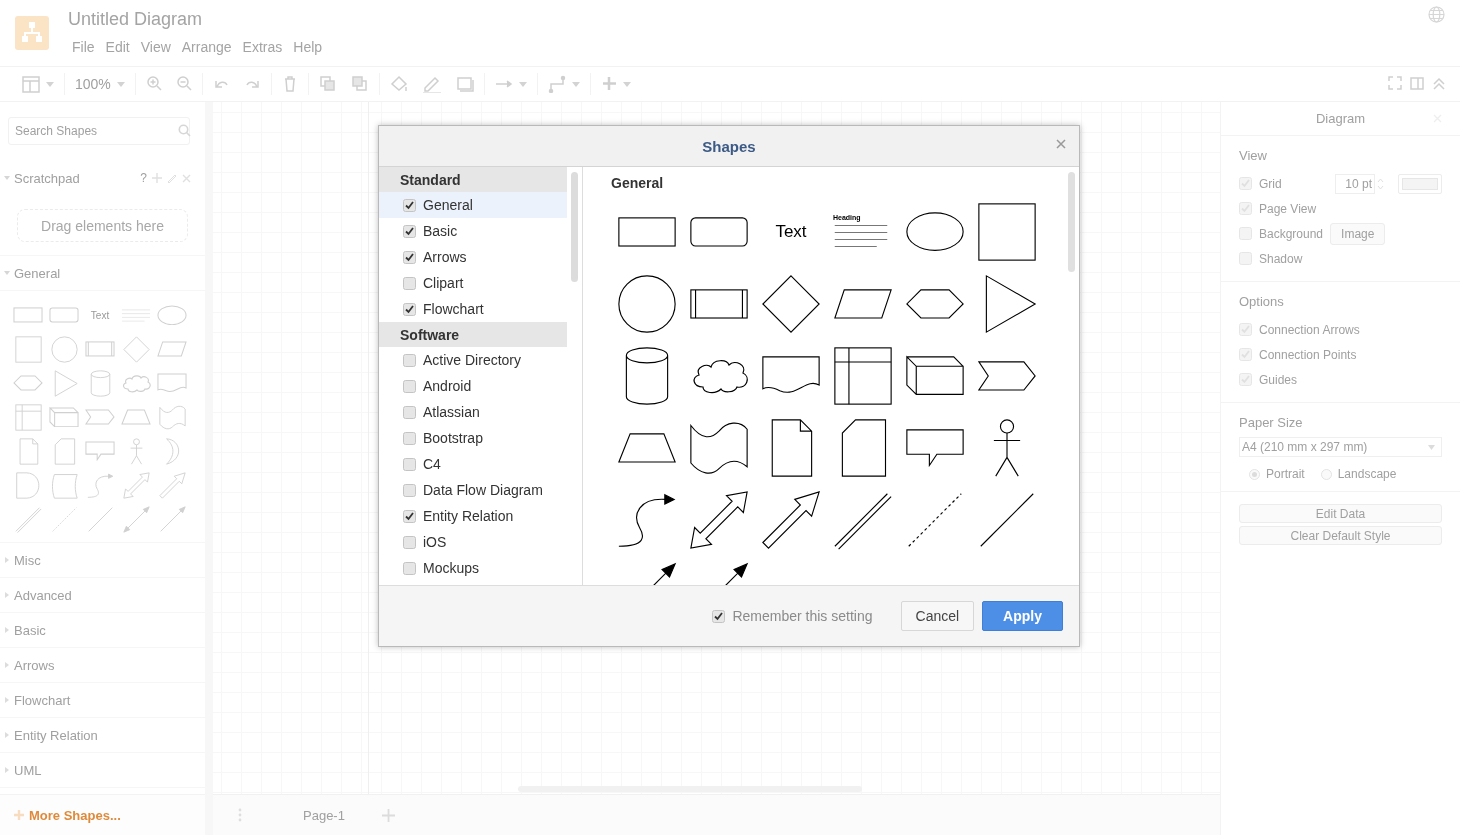  I want to click on trapezoid-icon, so click(647, 448).